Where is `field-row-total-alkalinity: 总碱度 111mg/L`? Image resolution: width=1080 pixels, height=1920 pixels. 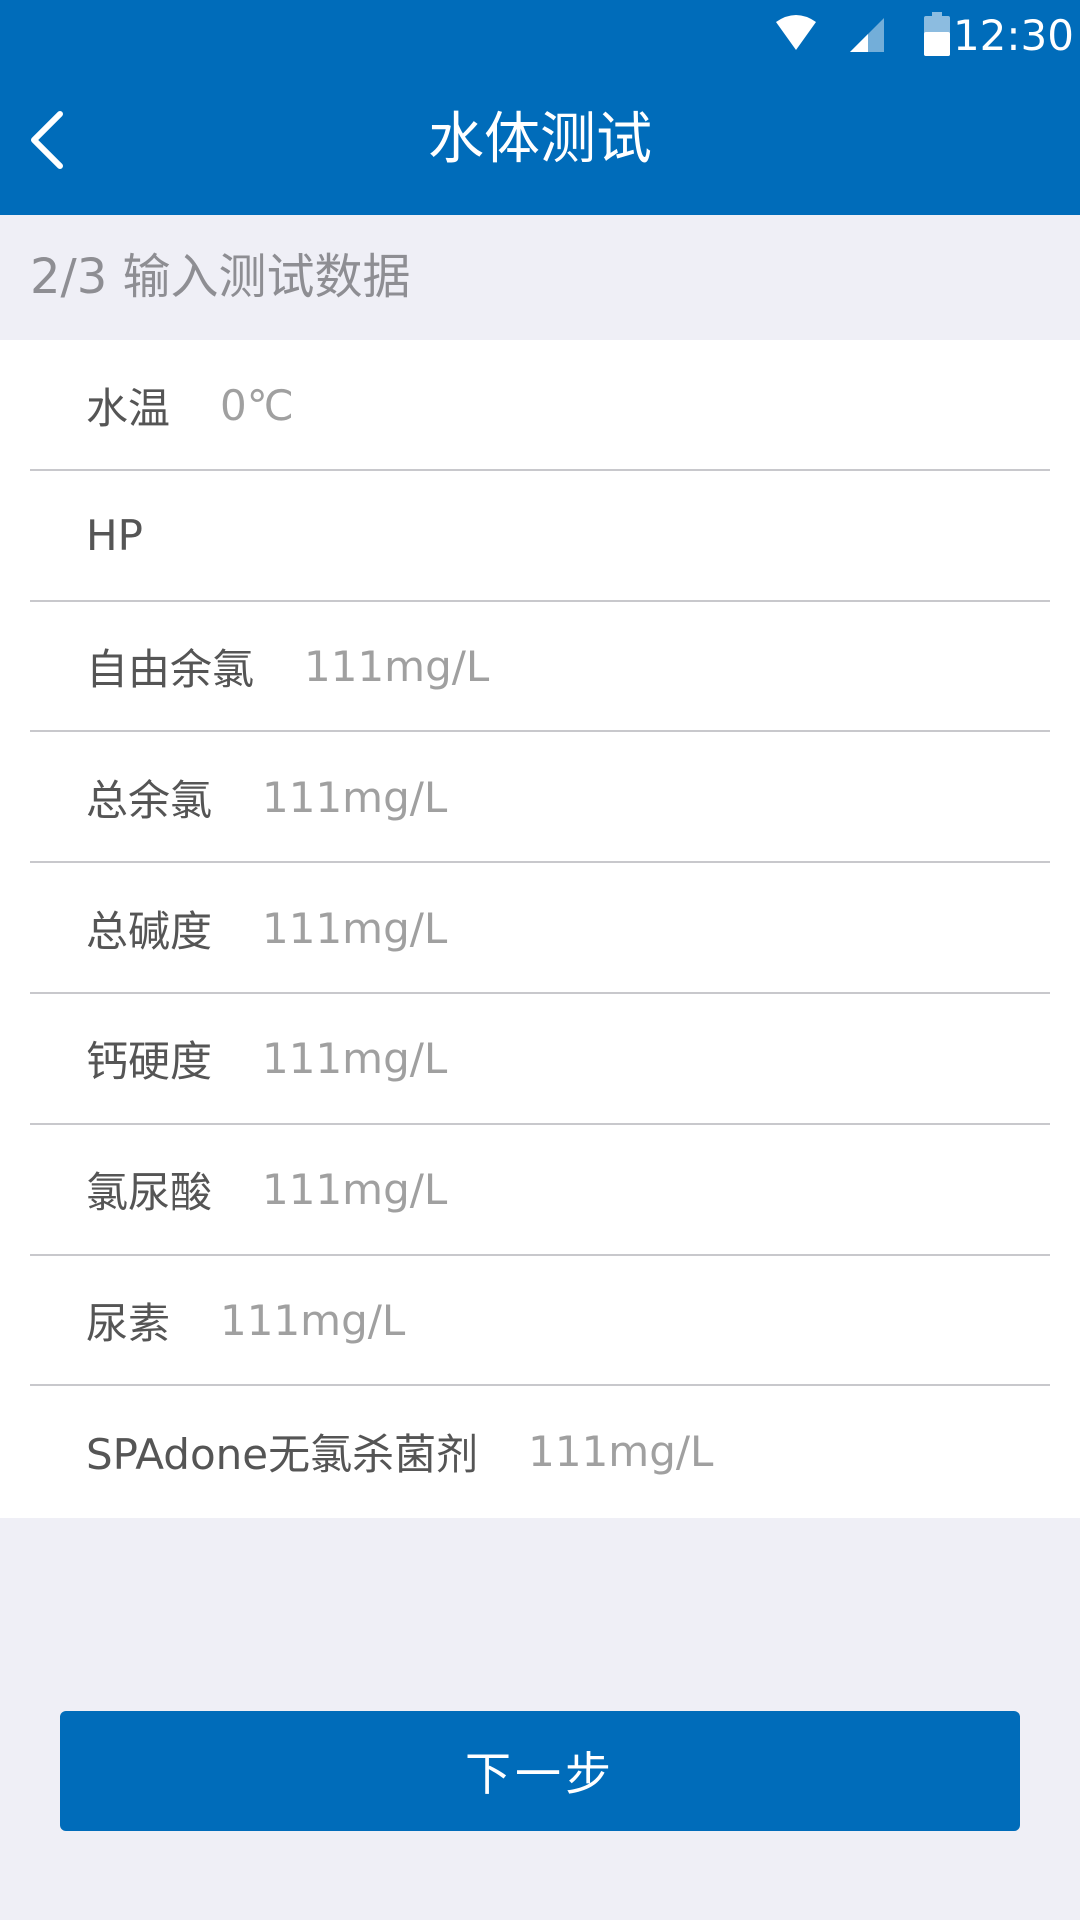
field-row-total-alkalinity: 总碱度 111mg/L is located at coordinates (540, 928).